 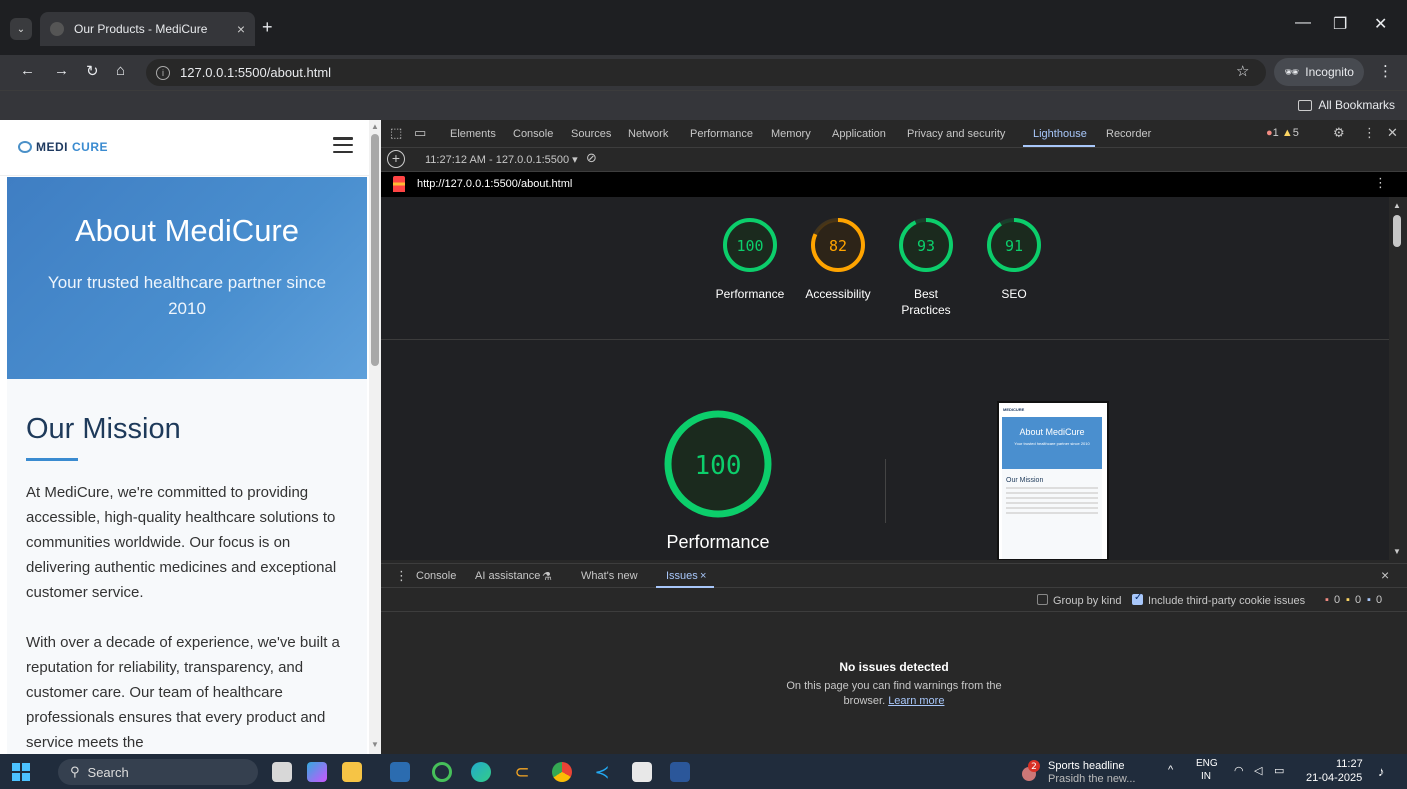 What do you see at coordinates (1397, 231) in the screenshot?
I see `report-scroll-thumb` at bounding box center [1397, 231].